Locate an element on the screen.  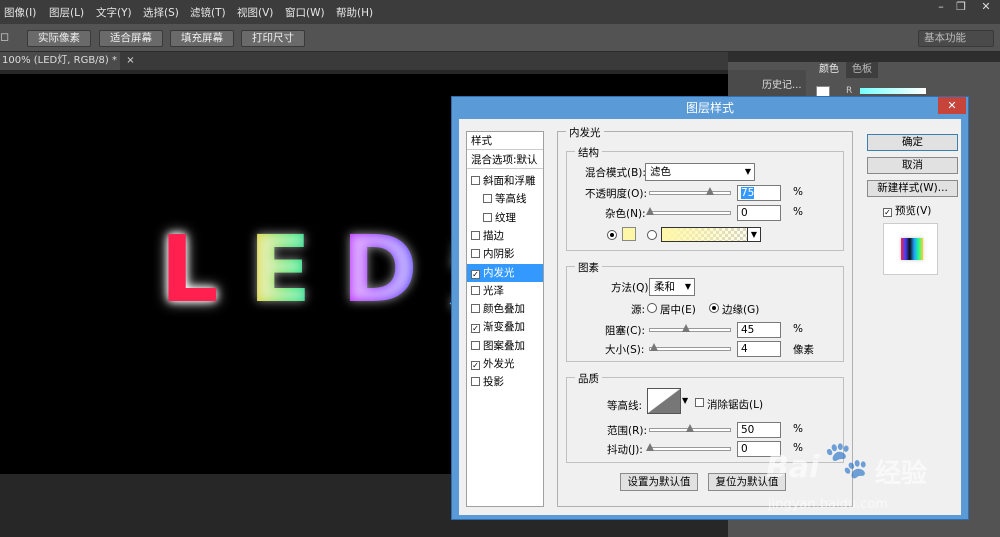
range-slider-thumb is located at coordinates (690, 428).